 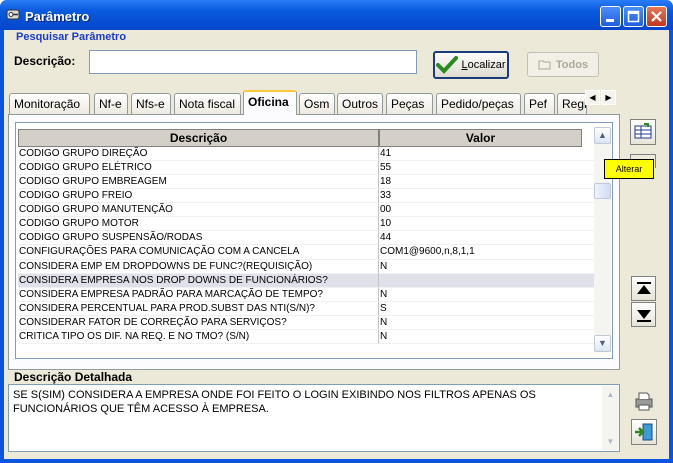 What do you see at coordinates (544, 64) in the screenshot?
I see `folder-open-icon` at bounding box center [544, 64].